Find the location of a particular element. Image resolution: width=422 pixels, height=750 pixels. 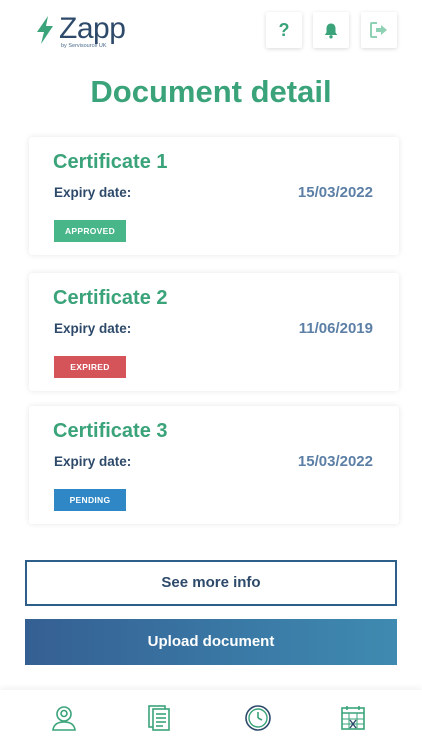

logo-subtitle: by Servisource UK is located at coordinates (84, 46).